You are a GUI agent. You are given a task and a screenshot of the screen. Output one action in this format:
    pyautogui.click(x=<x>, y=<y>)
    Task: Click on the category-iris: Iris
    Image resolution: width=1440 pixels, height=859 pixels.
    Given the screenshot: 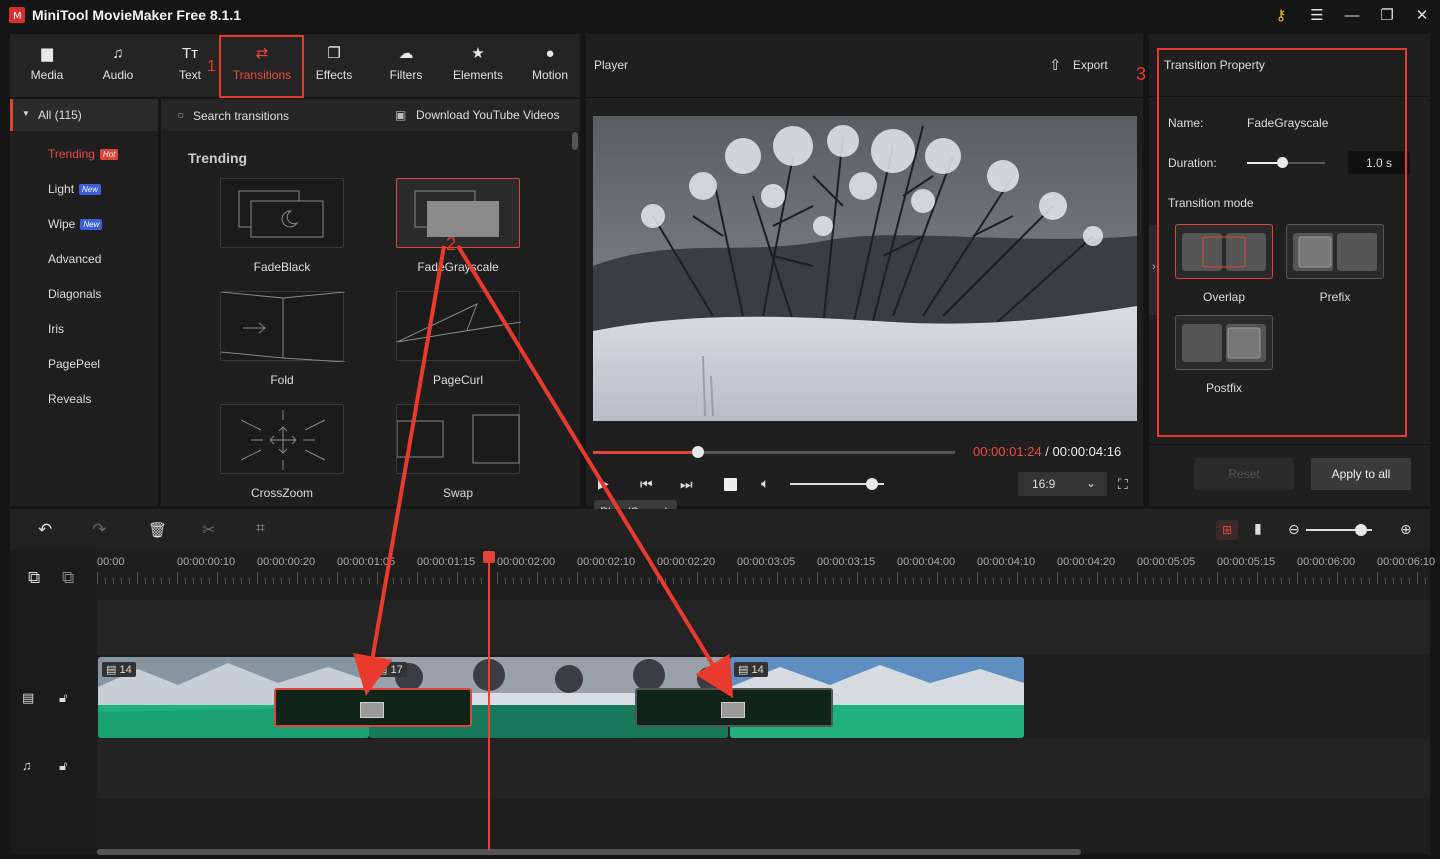 What is the action you would take?
    pyautogui.click(x=56, y=329)
    